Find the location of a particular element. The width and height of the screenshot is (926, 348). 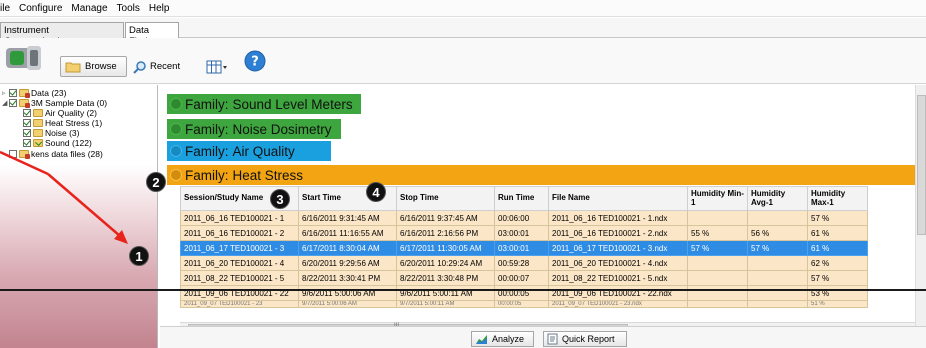

callout-number-1: 1 is located at coordinates (139, 256).